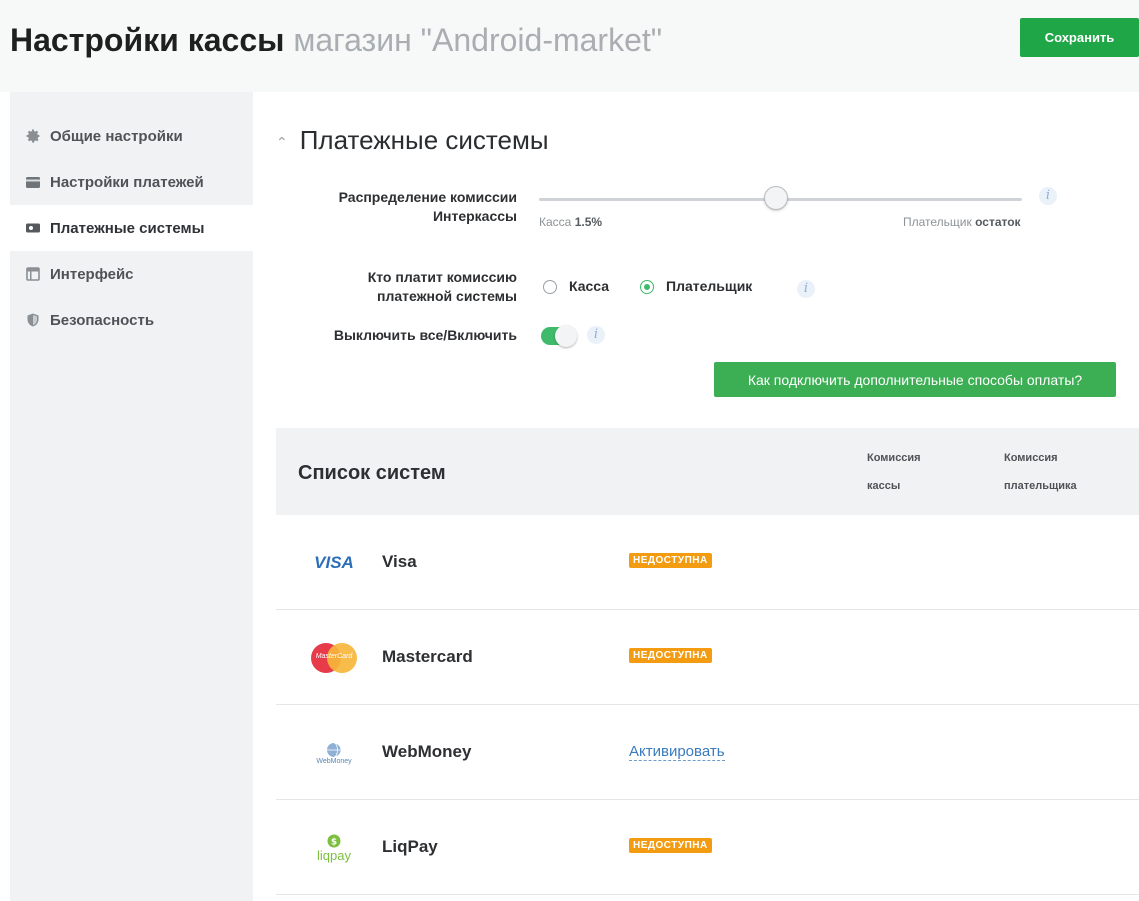  I want to click on systems-list-title: Список систем, so click(372, 473).